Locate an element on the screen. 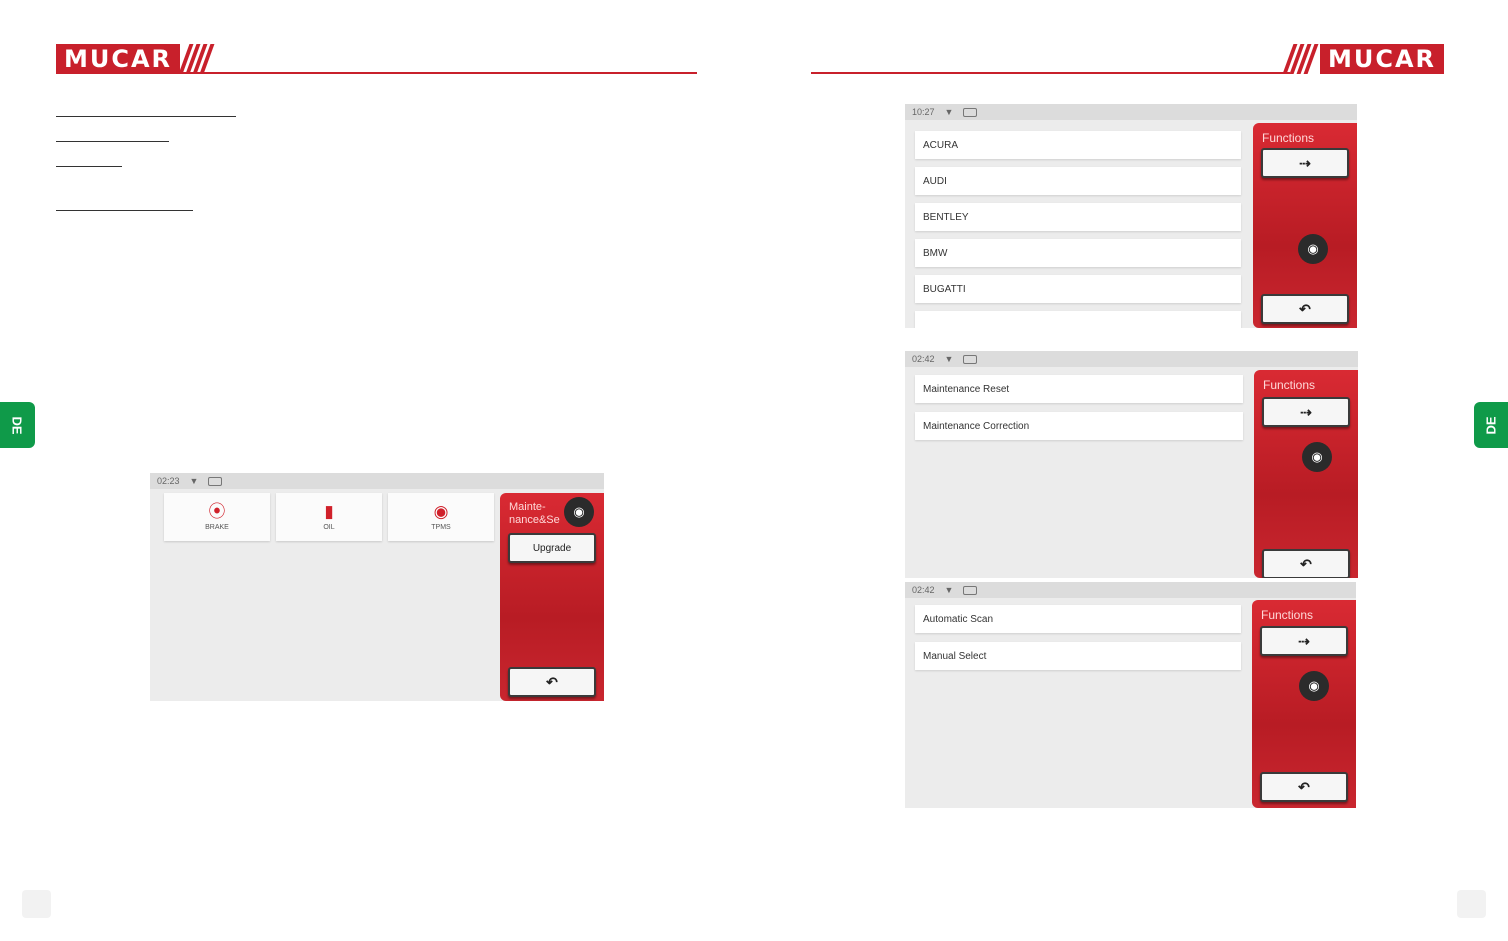 The height and width of the screenshot is (941, 1508). tile-label: OIL is located at coordinates (329, 527).